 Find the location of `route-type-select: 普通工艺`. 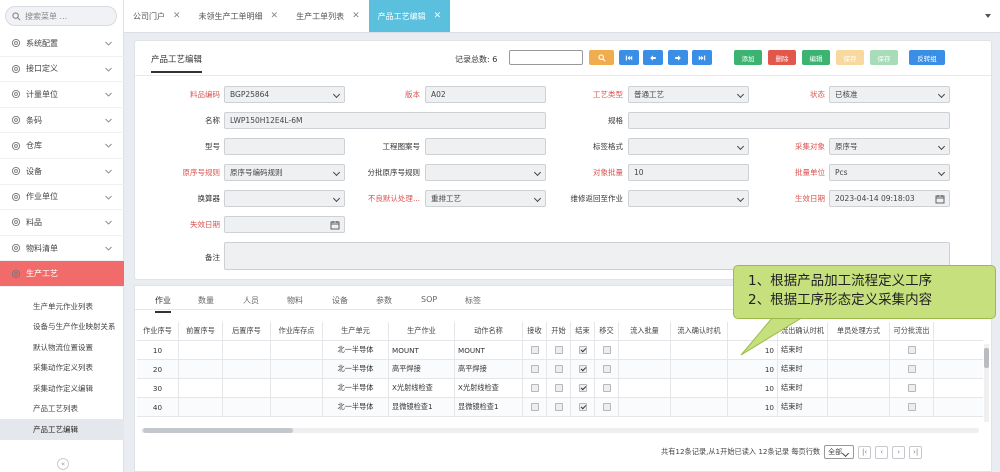

route-type-select: 普通工艺 is located at coordinates (688, 94).